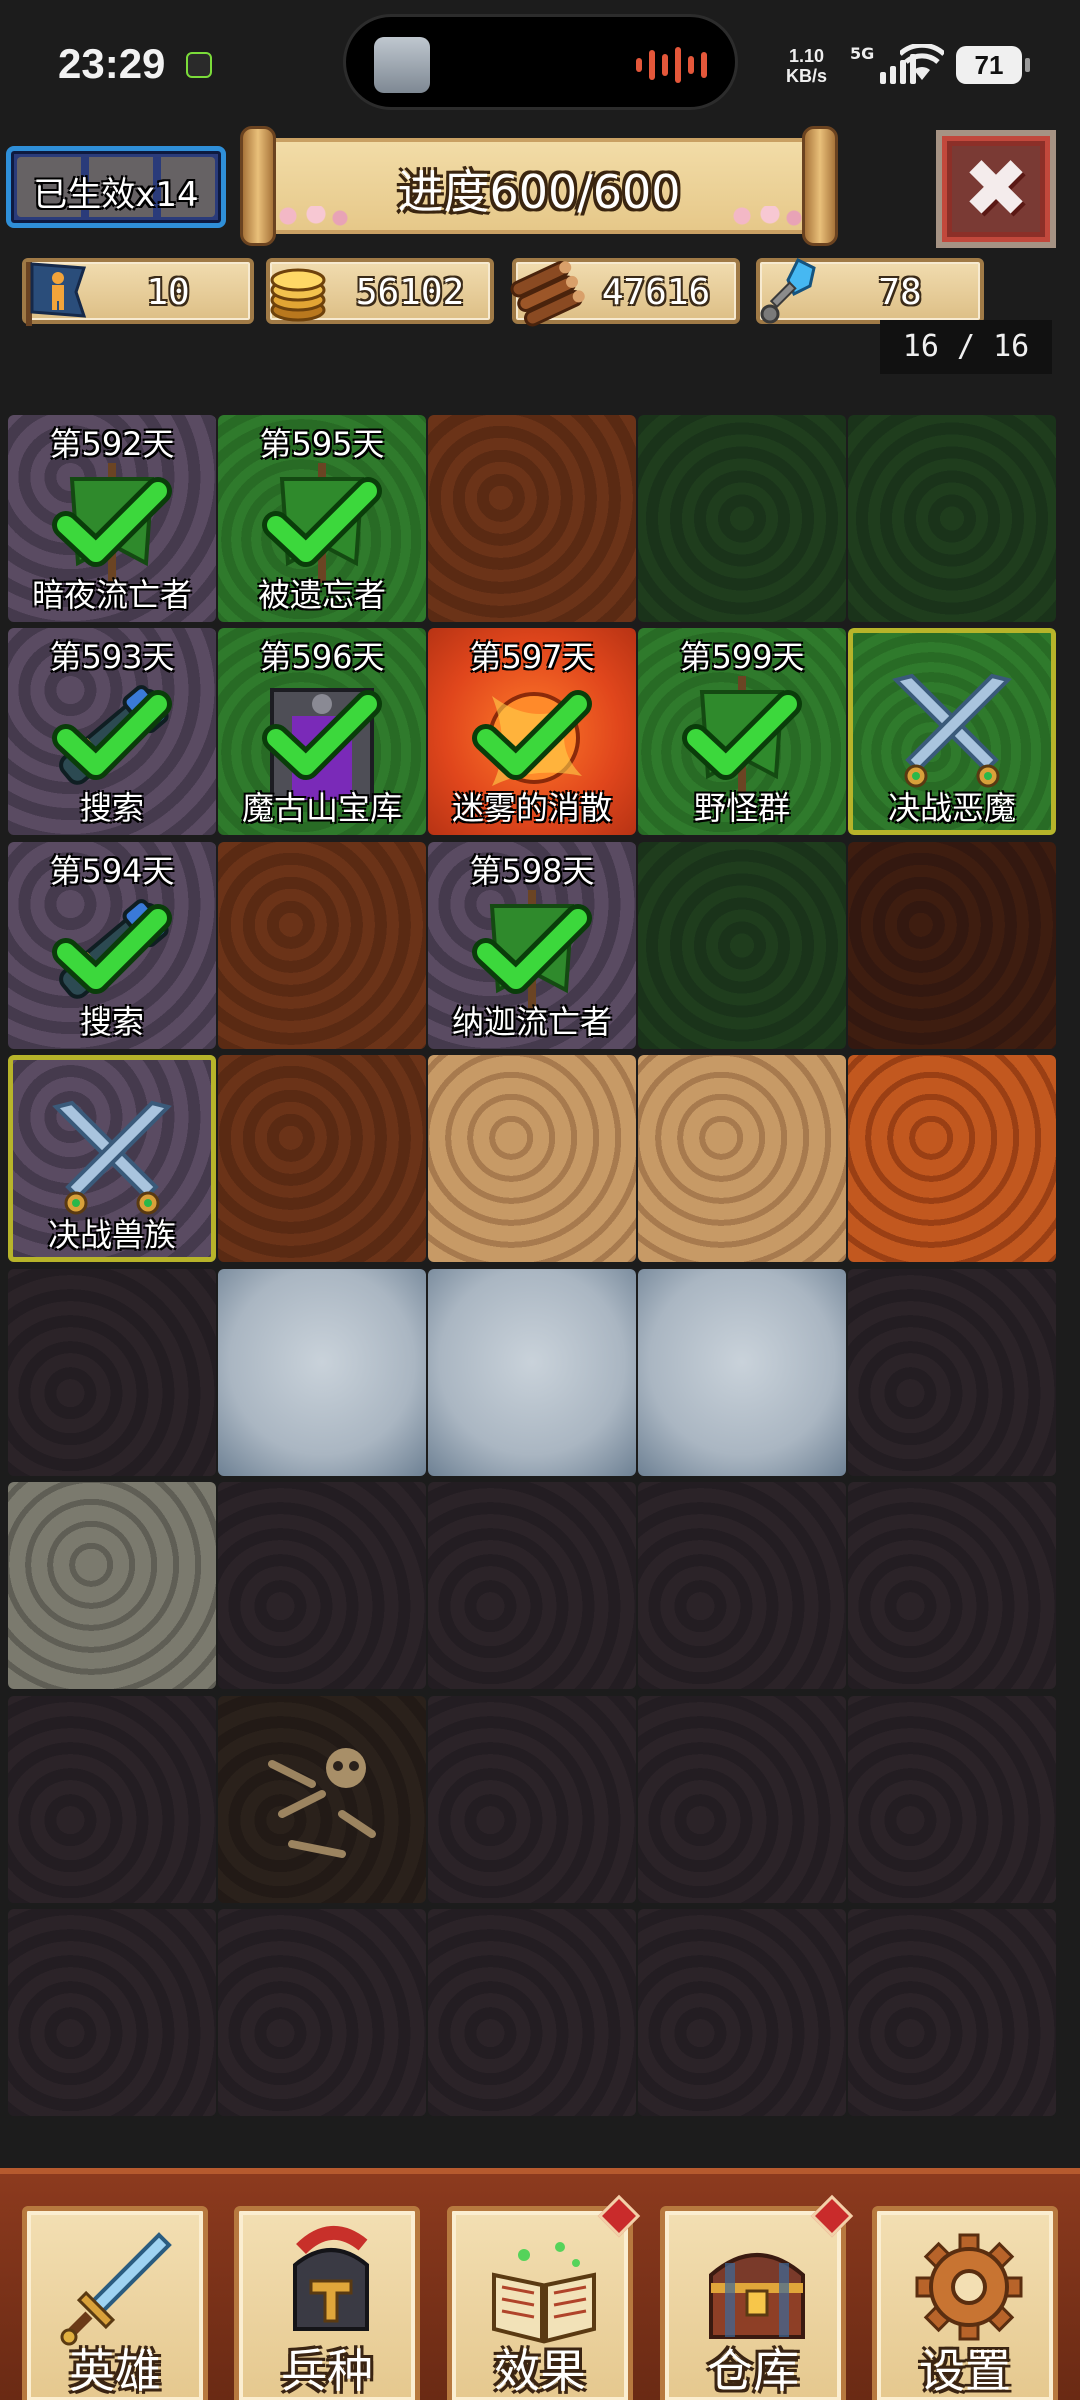  What do you see at coordinates (966, 347) in the screenshot?
I see `tile-counter: 16 / 16` at bounding box center [966, 347].